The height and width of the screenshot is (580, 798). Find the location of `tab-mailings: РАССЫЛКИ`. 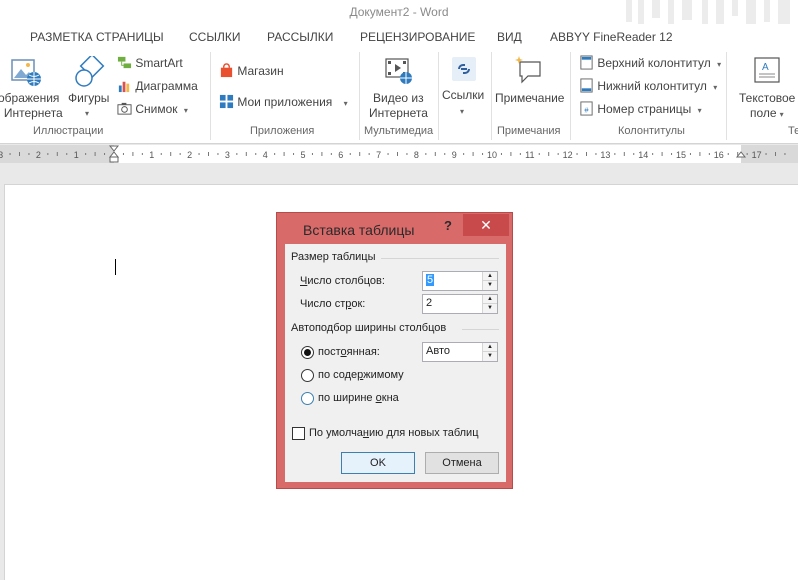

tab-mailings: РАССЫЛКИ is located at coordinates (300, 37).